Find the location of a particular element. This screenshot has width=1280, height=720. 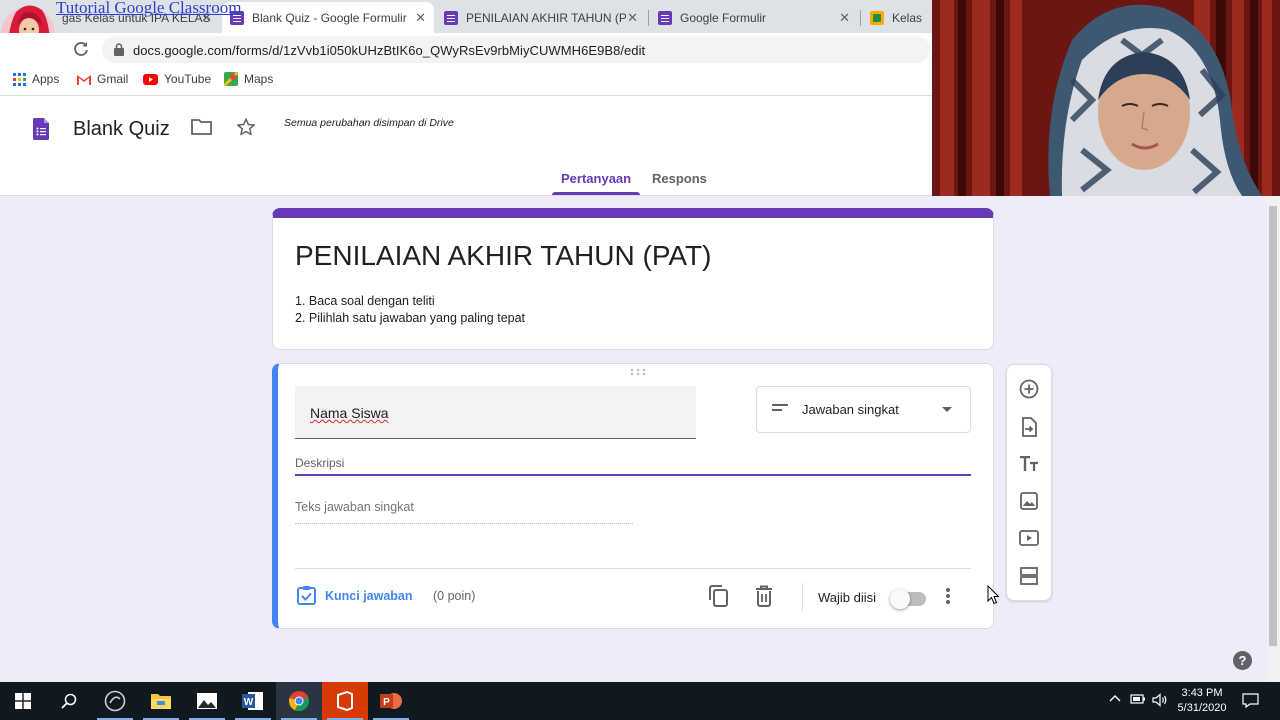

document-title: Blank Quiz is located at coordinates (121, 129).